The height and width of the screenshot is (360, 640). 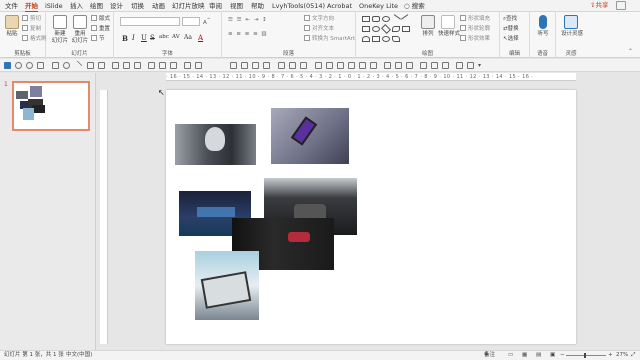 I want to click on chart-icon, so click(x=434, y=65).